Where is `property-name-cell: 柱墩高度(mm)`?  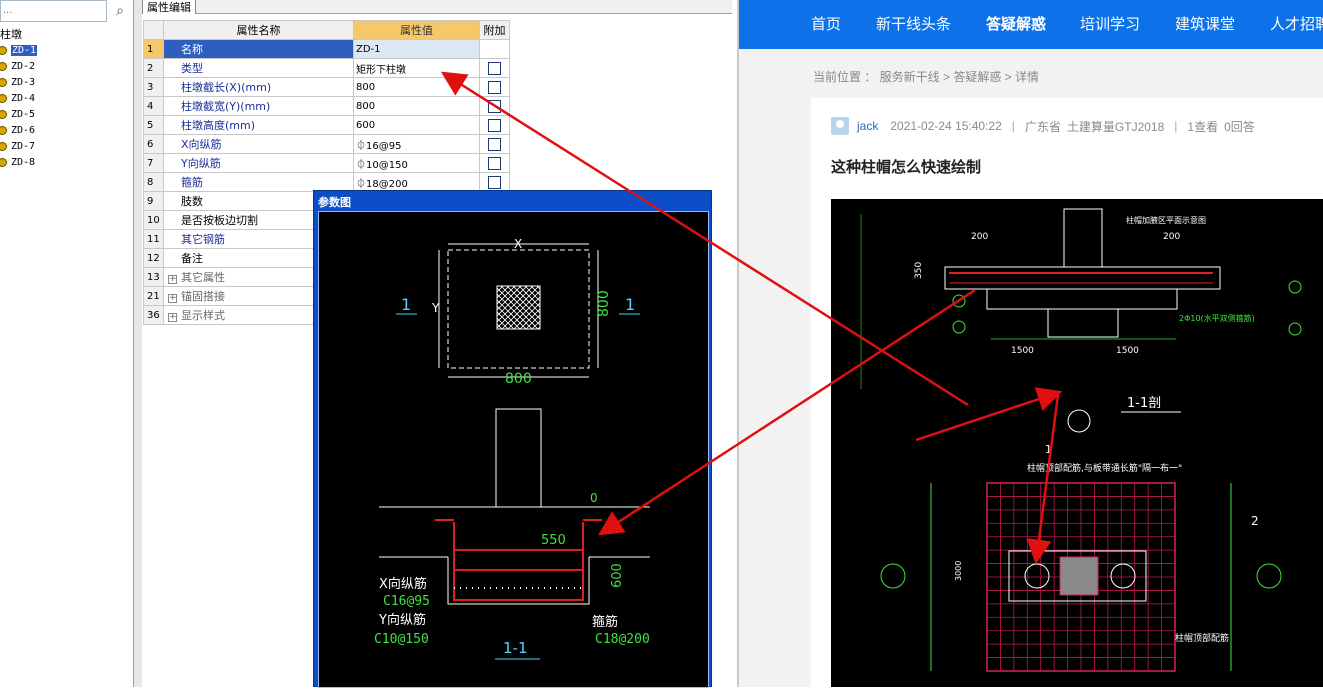
property-name-cell: 柱墩高度(mm) is located at coordinates (258, 125).